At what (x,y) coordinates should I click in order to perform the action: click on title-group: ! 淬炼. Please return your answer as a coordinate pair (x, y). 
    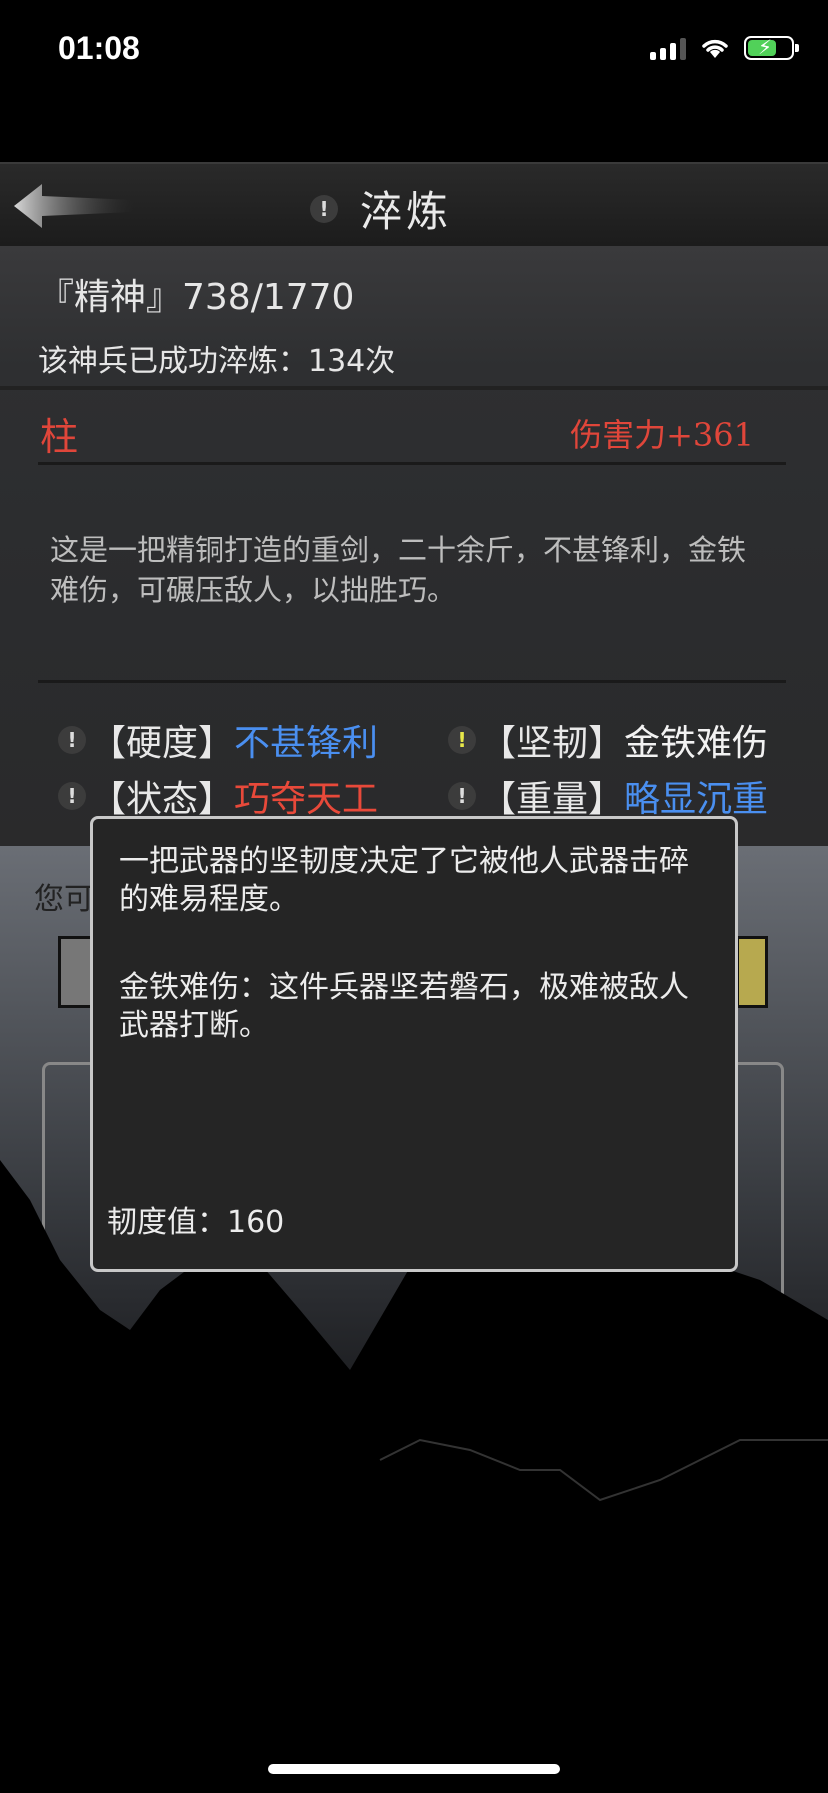
    Looking at the image, I should click on (381, 208).